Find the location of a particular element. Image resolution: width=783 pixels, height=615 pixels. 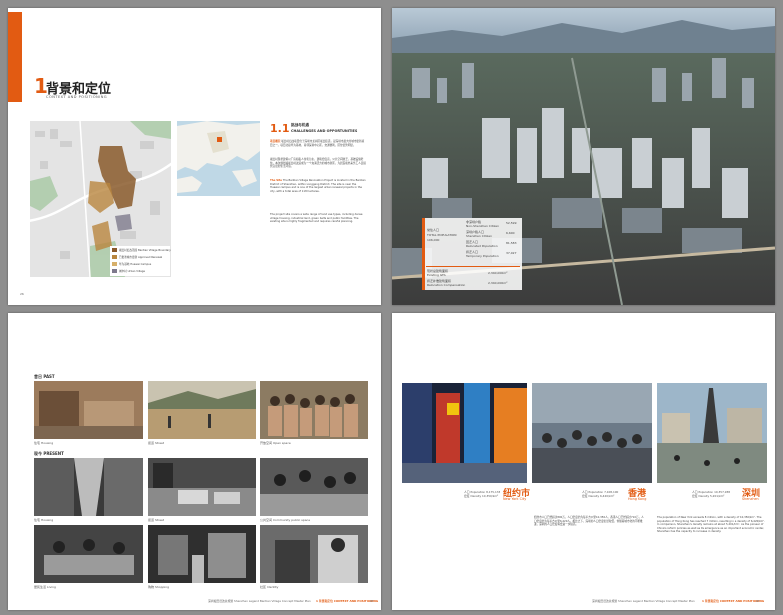

stat-label-en: Relocation Compensation is located at coordinates (446, 285).